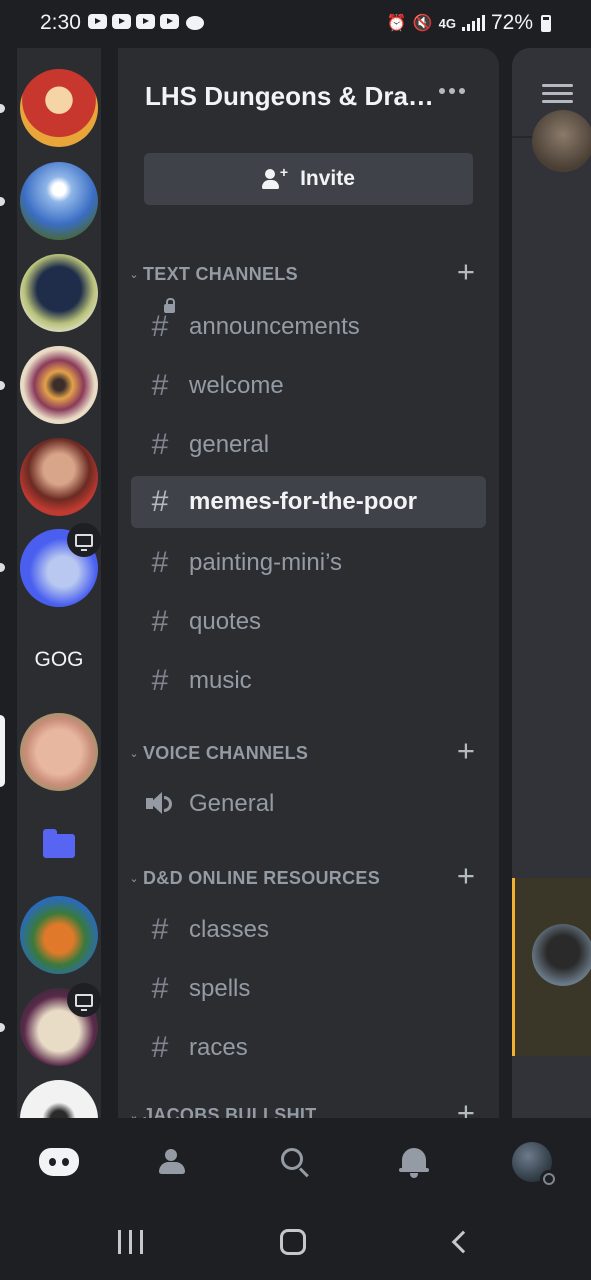 This screenshot has width=591, height=1280. What do you see at coordinates (308, 930) in the screenshot?
I see `channel-classes: # classes` at bounding box center [308, 930].